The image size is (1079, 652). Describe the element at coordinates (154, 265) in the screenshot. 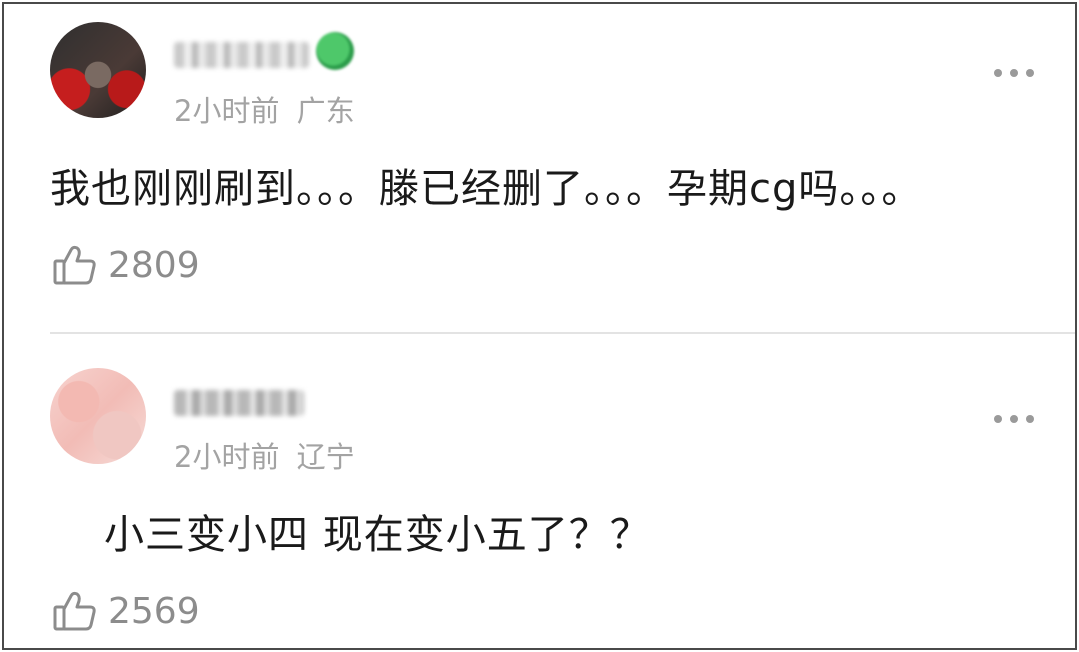

I see `like-count: 2809` at that location.